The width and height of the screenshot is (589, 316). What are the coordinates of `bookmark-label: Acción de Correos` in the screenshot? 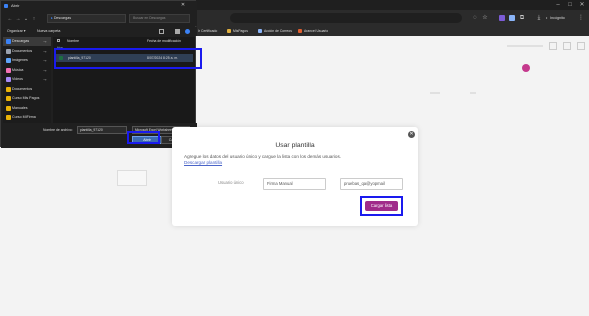 It's located at (278, 31).